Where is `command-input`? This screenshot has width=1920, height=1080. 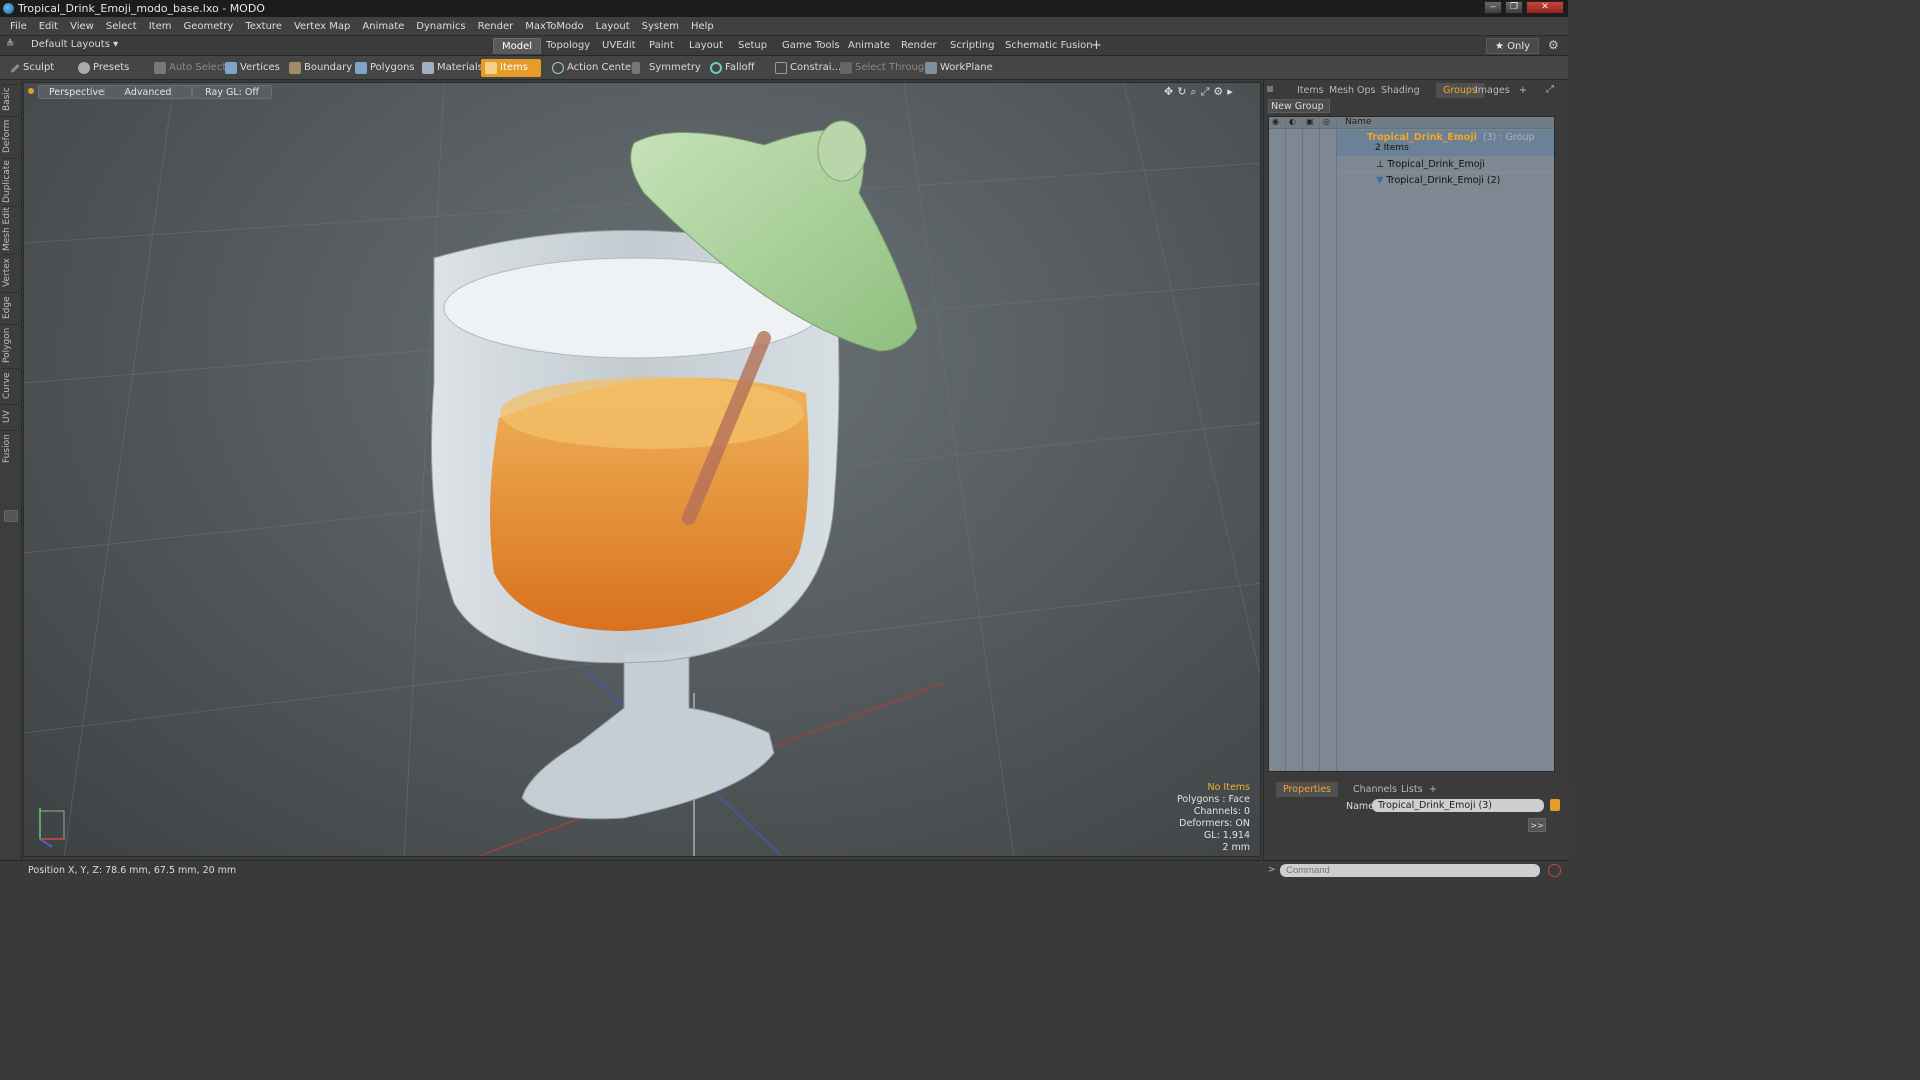 command-input is located at coordinates (1410, 870).